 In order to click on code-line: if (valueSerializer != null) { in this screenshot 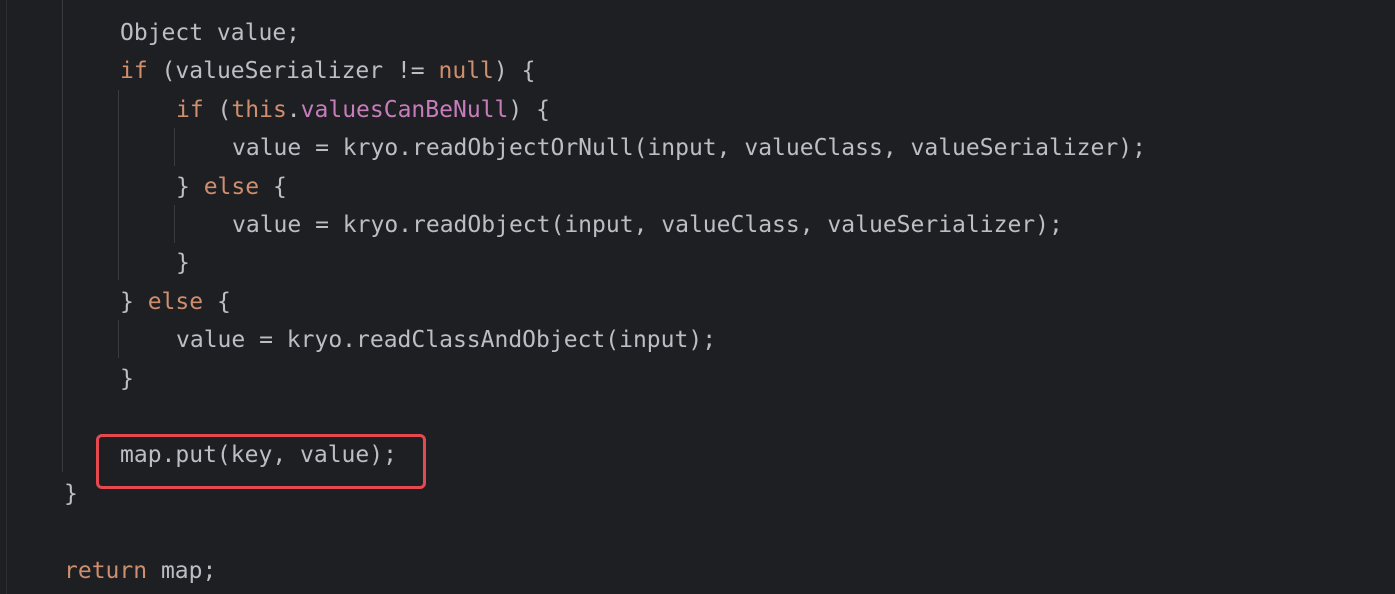, I will do `click(327, 71)`.